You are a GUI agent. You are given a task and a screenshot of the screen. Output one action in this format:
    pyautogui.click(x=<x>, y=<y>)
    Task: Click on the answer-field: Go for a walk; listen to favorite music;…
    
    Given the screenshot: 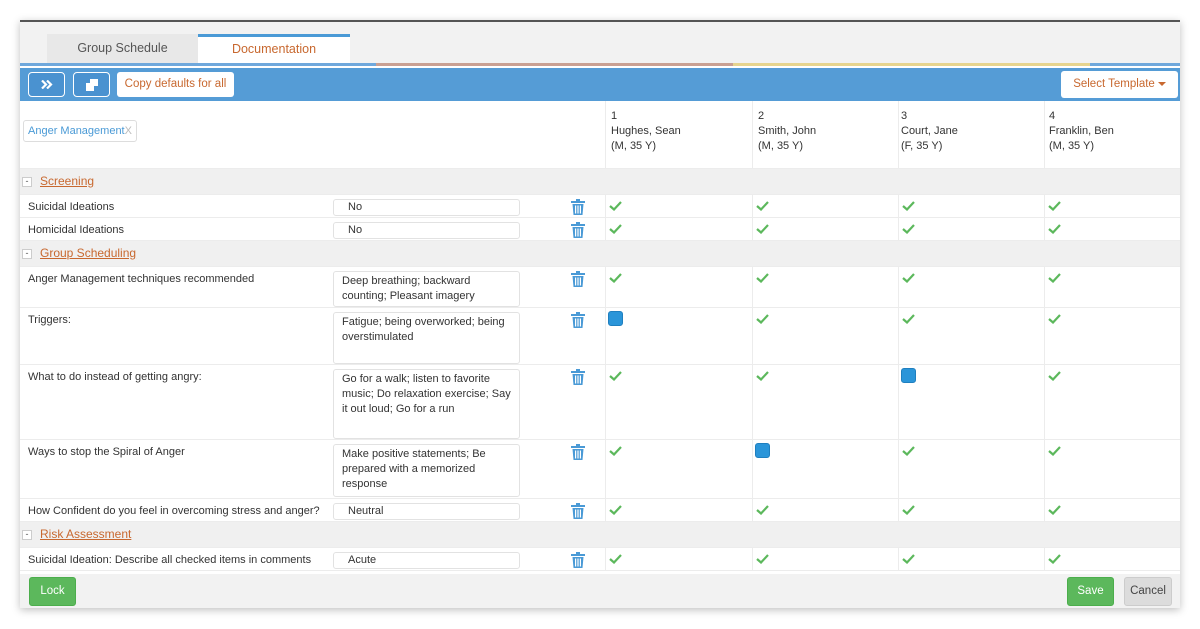 What is the action you would take?
    pyautogui.click(x=426, y=404)
    